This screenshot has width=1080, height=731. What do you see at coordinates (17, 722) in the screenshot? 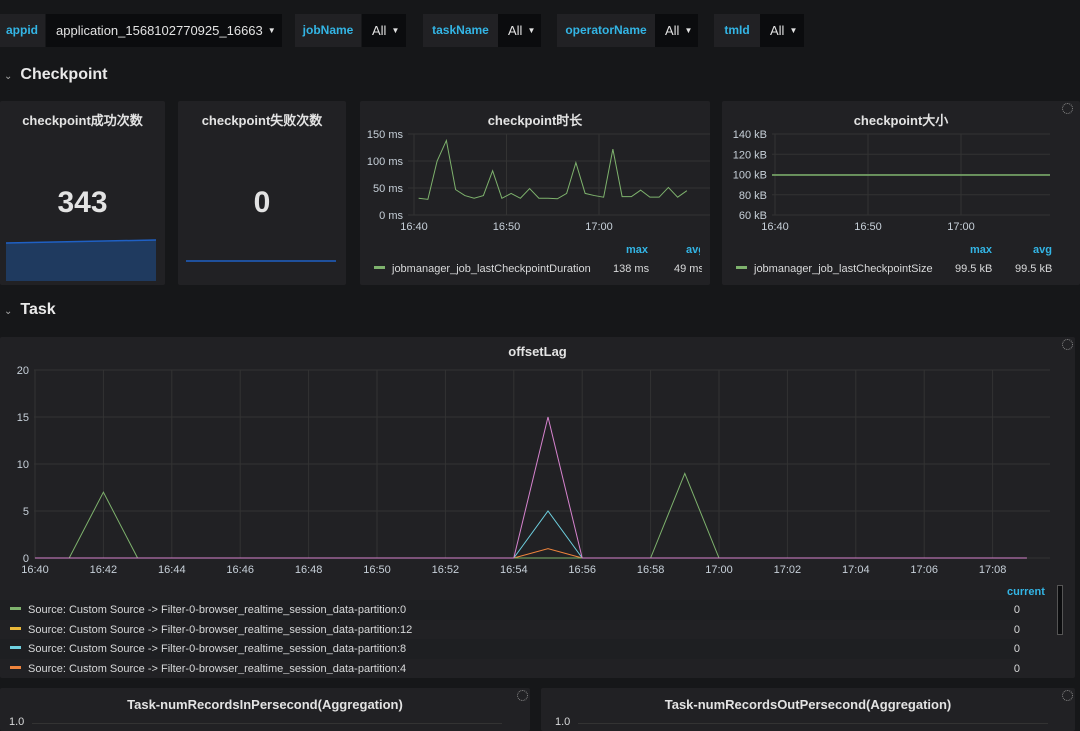
I see `y-tick: 1.0` at bounding box center [17, 722].